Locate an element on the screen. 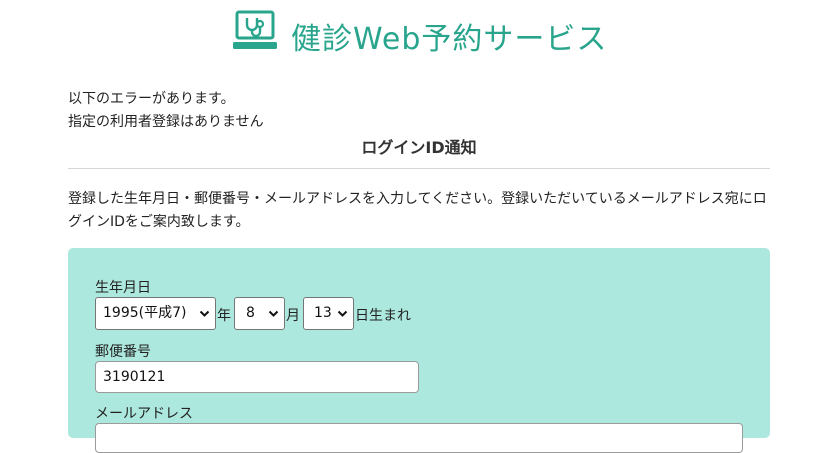  postal-code-input: 3190121 is located at coordinates (257, 377).